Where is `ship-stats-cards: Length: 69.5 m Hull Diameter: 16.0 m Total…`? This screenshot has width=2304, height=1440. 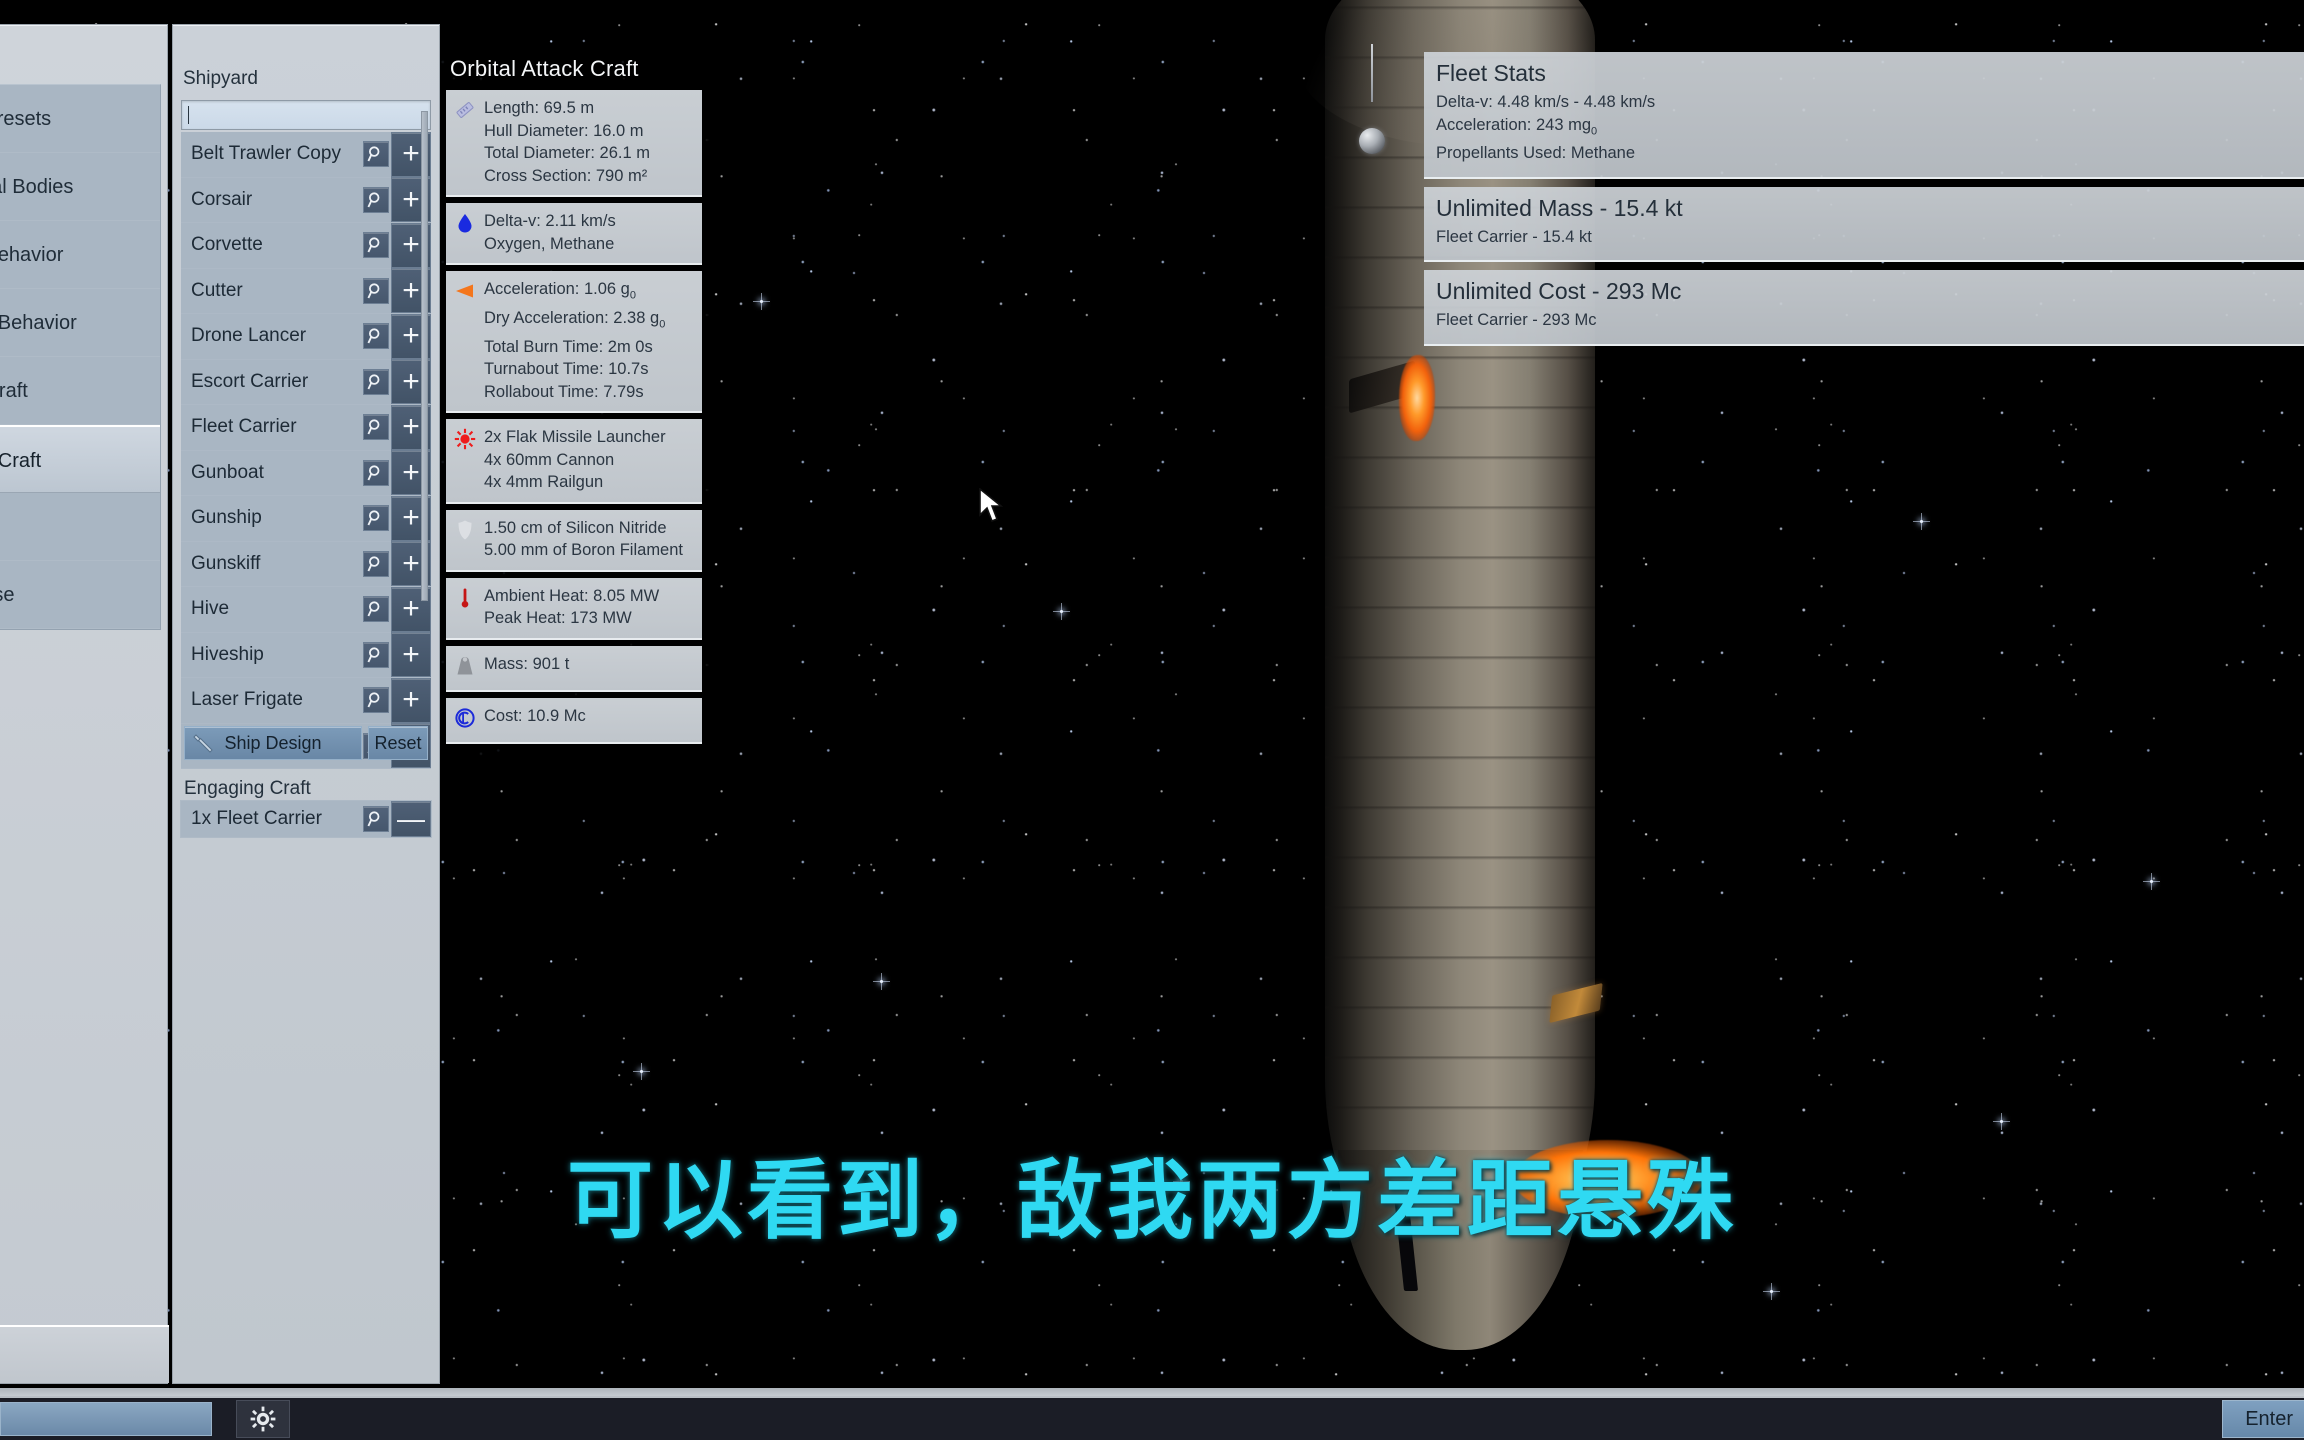 ship-stats-cards: Length: 69.5 m Hull Diameter: 16.0 m Total… is located at coordinates (574, 417).